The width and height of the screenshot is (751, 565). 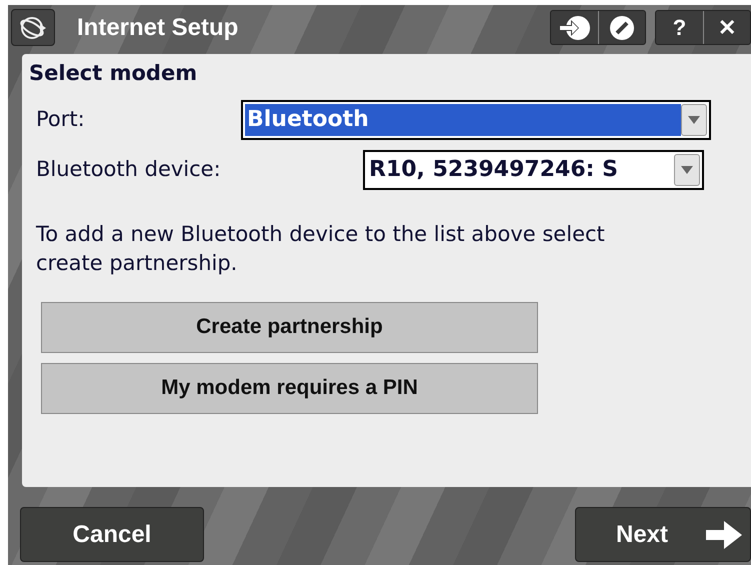 I want to click on action-button: Create partnership, so click(x=289, y=327).